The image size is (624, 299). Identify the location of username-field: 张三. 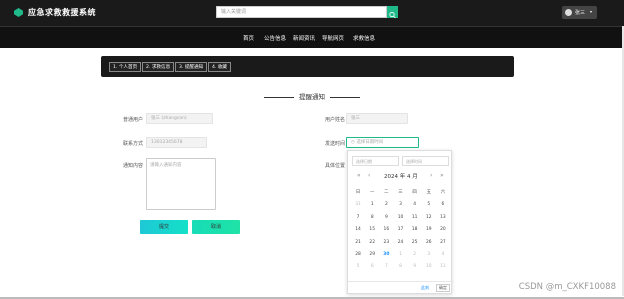
(377, 118).